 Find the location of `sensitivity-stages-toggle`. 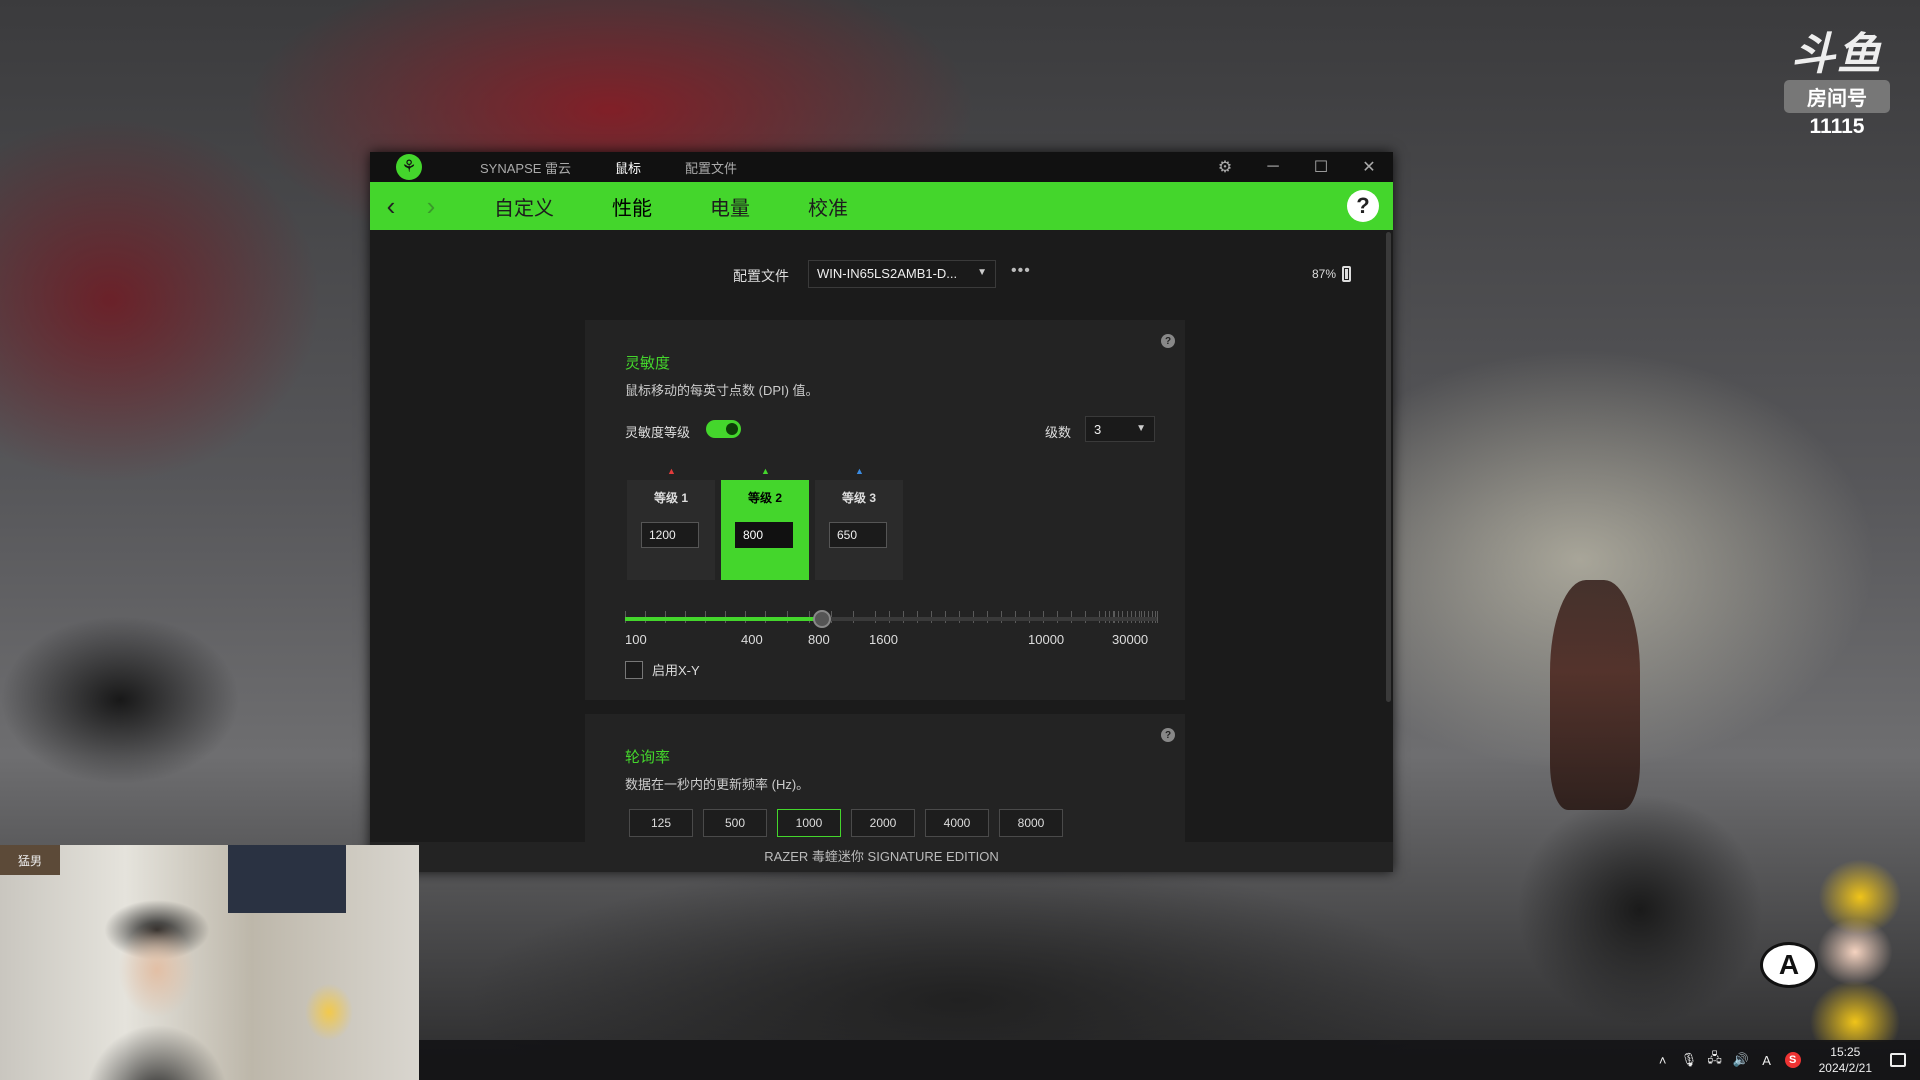

sensitivity-stages-toggle is located at coordinates (723, 429).